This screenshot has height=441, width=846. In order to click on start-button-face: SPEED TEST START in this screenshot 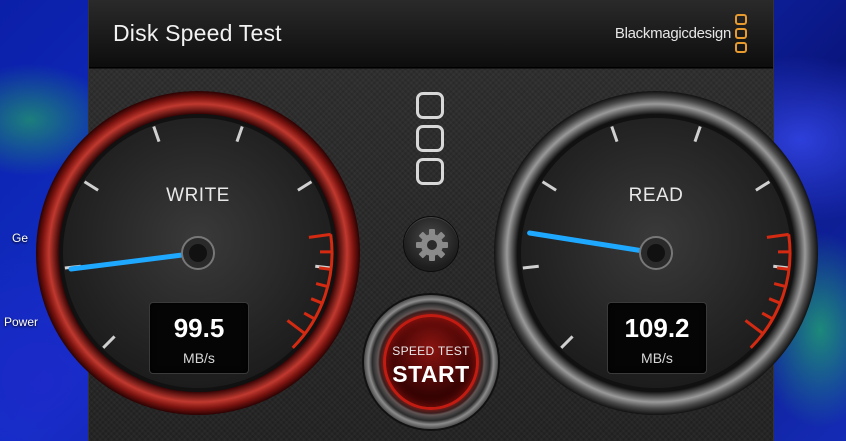, I will do `click(431, 362)`.